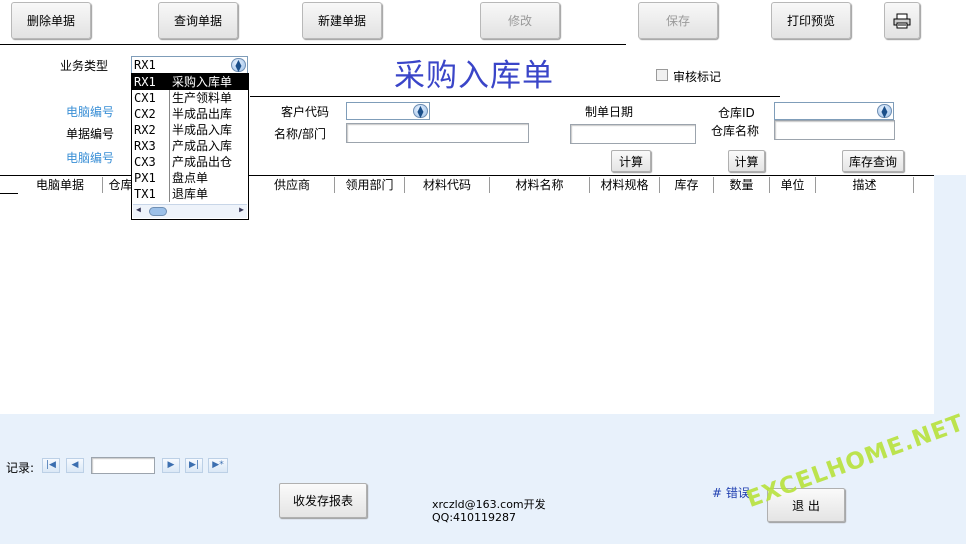  Describe the element at coordinates (865, 185) in the screenshot. I see `column-header: 描述` at that location.